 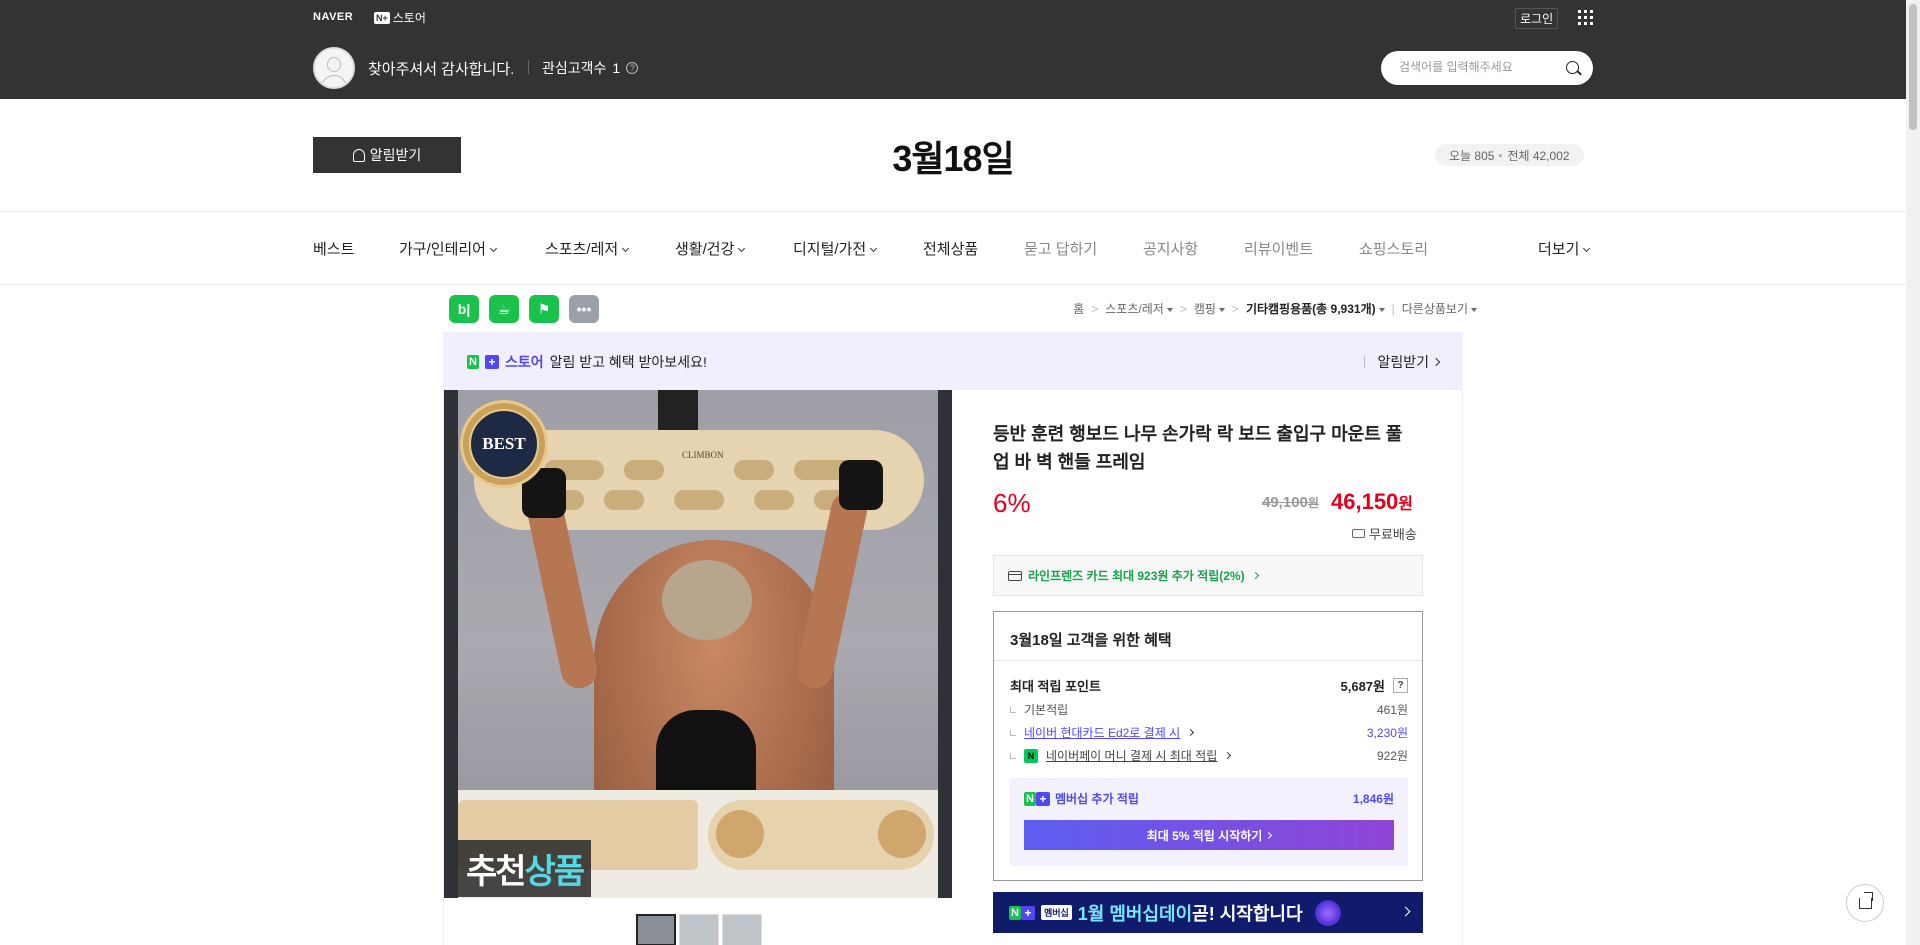 What do you see at coordinates (524, 362) in the screenshot?
I see `banner-brand: 스토어` at bounding box center [524, 362].